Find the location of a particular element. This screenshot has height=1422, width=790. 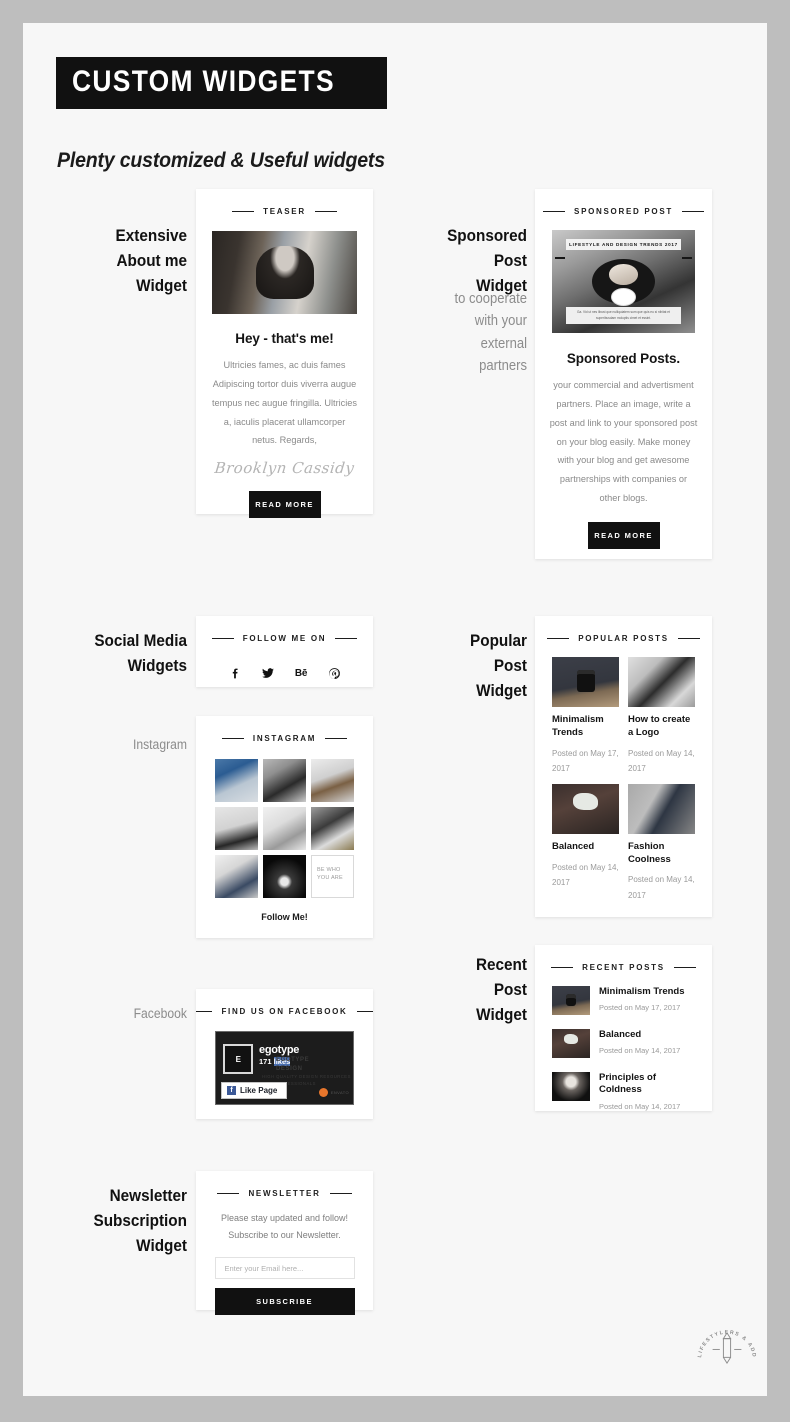

widget-heading-popular: POPULAR POSTS is located at coordinates (623, 638).